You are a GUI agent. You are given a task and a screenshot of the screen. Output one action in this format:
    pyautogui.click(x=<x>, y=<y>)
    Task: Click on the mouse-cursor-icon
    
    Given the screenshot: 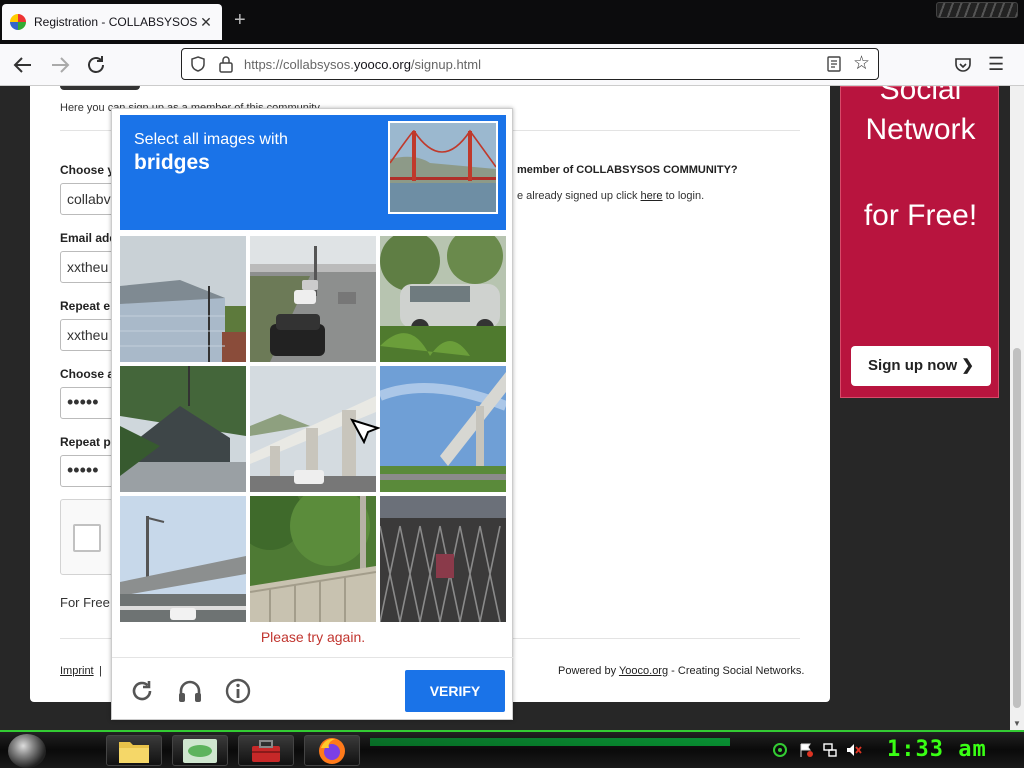 What is the action you would take?
    pyautogui.click(x=365, y=431)
    